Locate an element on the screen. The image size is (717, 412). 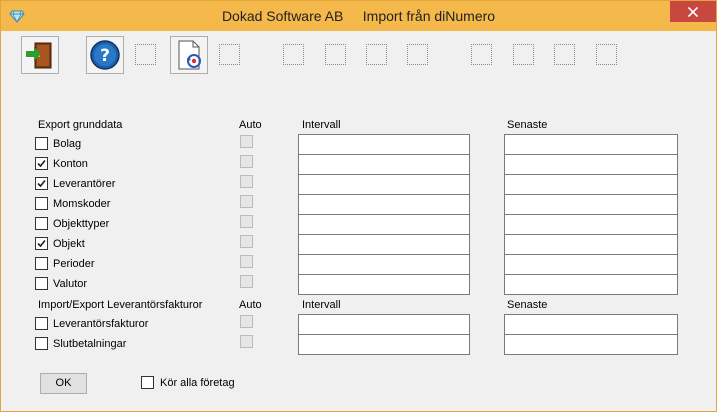
item-label: Konton is located at coordinates (70, 164).